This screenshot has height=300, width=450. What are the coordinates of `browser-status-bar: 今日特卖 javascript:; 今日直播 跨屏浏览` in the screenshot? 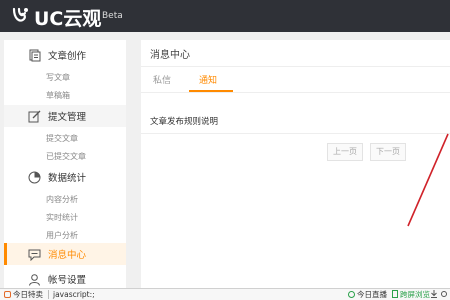 It's located at (225, 294).